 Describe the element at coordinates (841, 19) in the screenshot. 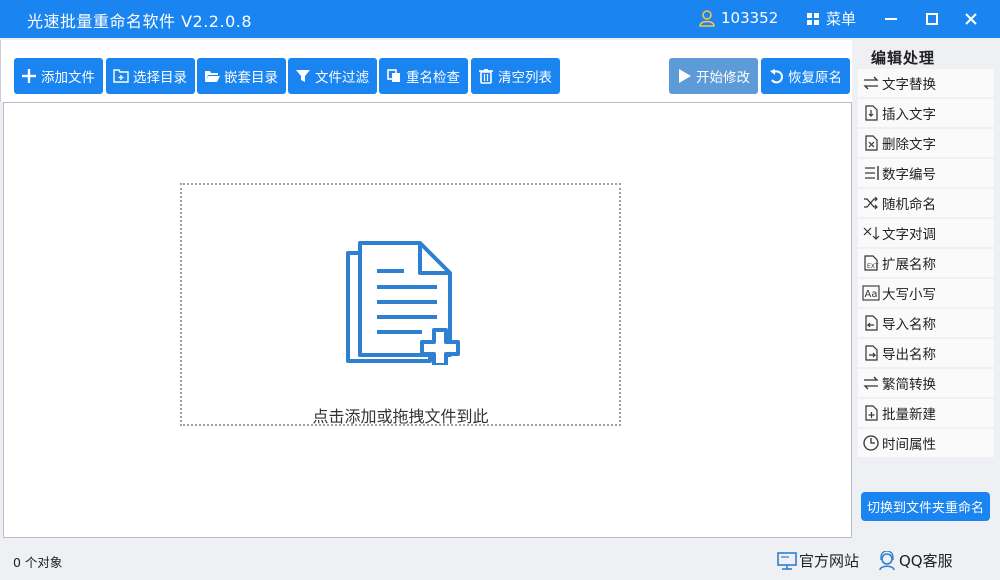

I see `menu-label: 菜单` at that location.